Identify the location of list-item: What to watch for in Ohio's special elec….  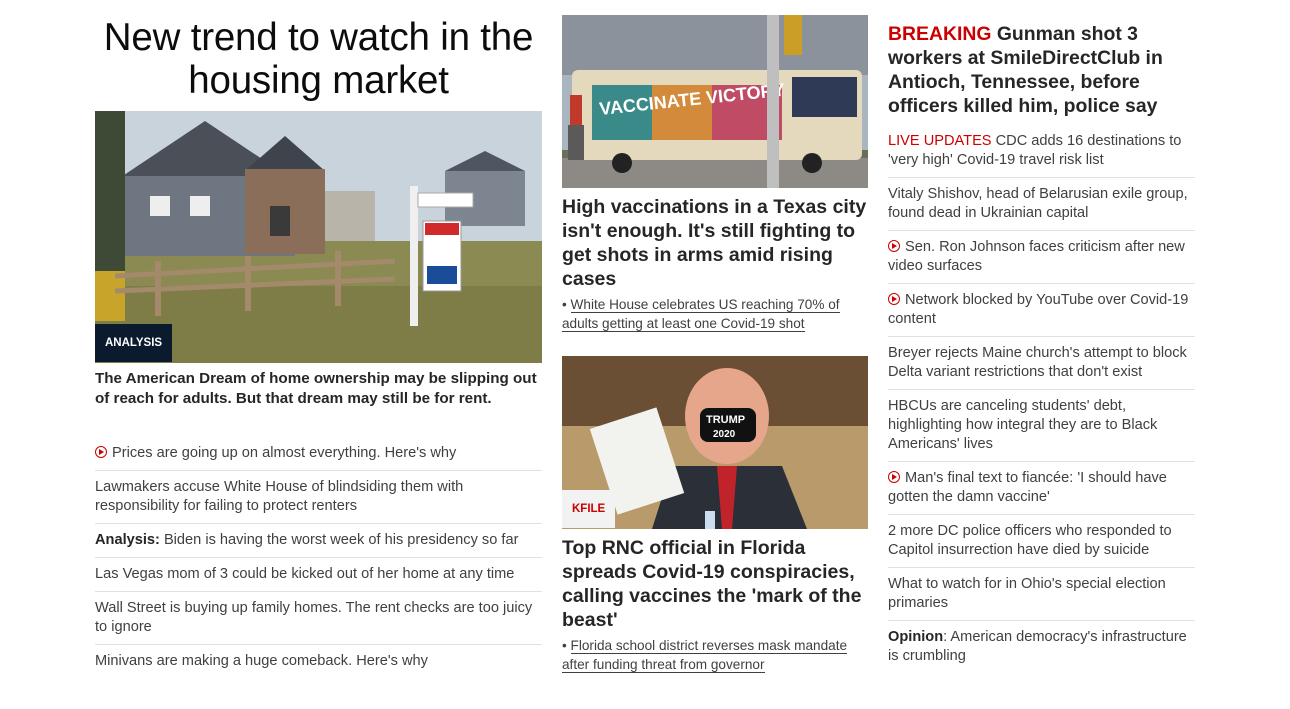
(1041, 594).